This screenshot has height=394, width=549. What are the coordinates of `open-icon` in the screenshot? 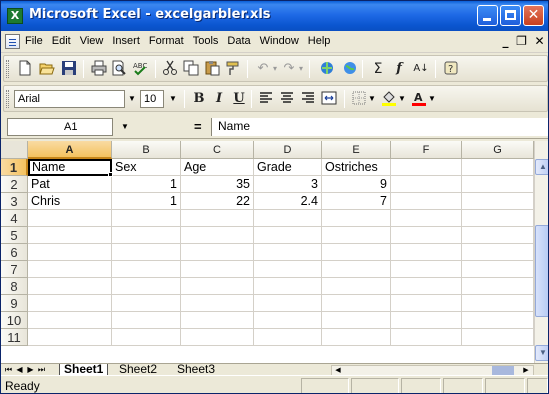 It's located at (47, 69).